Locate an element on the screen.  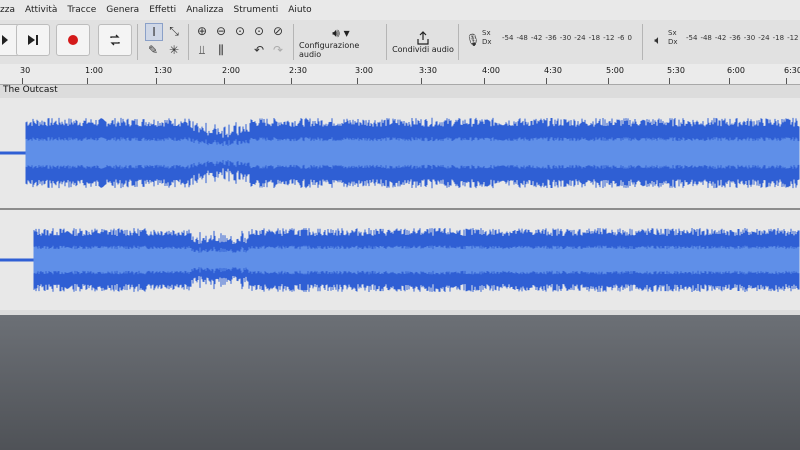
menu-item-analyze: Analizza is located at coordinates (204, 10).